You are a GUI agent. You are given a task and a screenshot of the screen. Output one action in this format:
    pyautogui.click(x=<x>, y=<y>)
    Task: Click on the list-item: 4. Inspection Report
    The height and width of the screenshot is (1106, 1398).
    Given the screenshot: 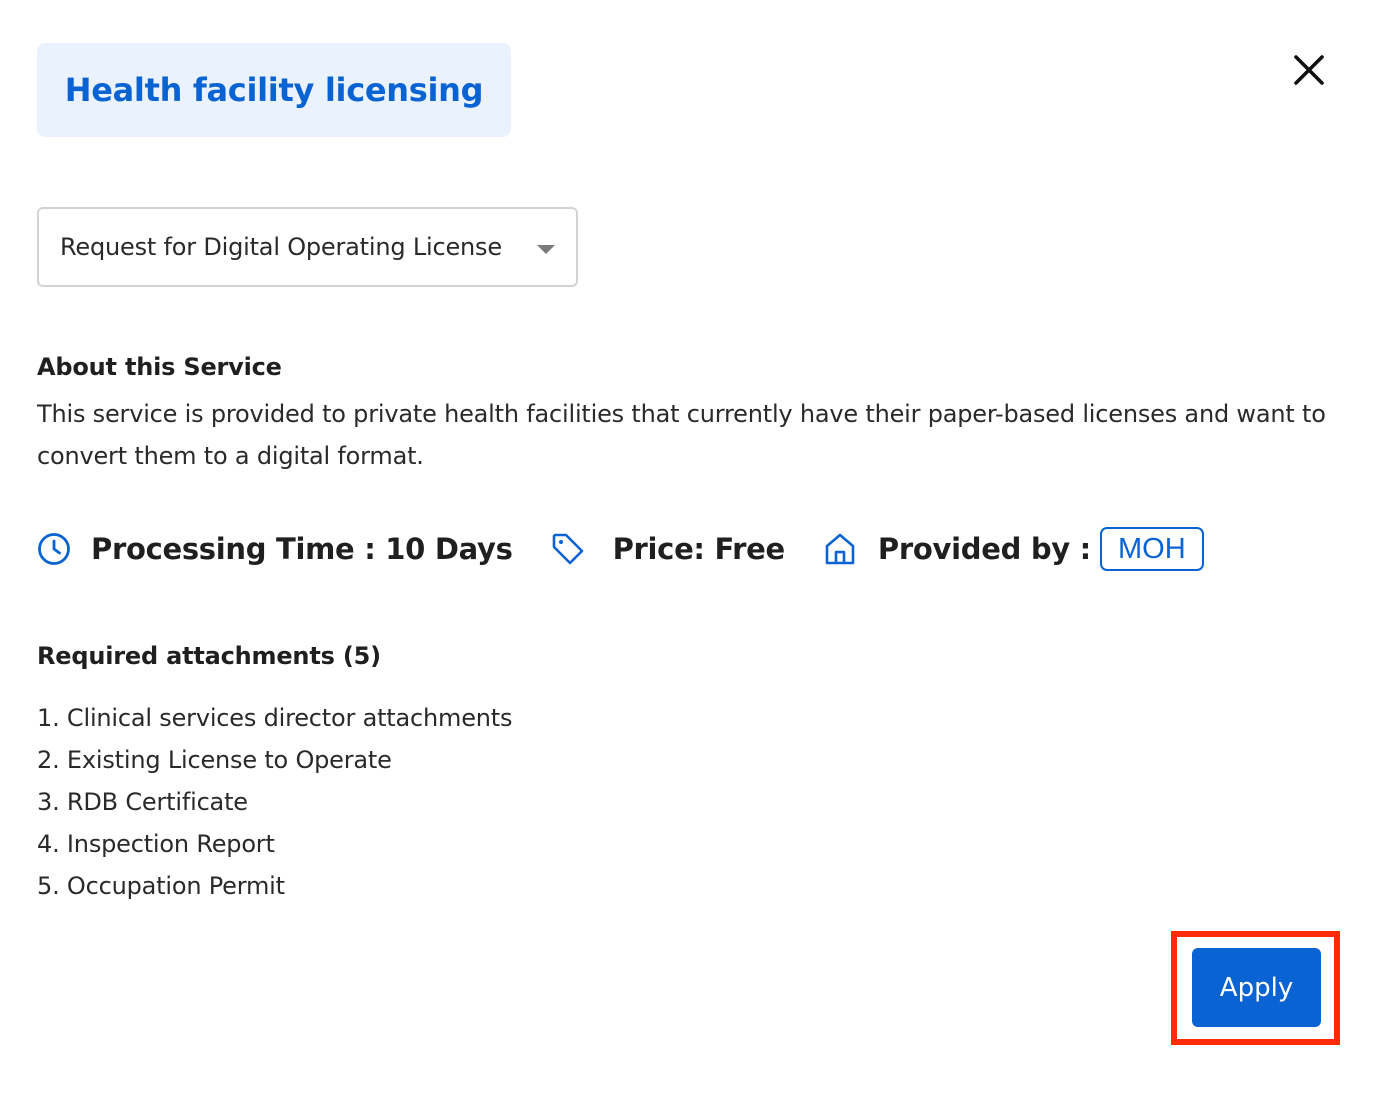 What is the action you would take?
    pyautogui.click(x=156, y=844)
    